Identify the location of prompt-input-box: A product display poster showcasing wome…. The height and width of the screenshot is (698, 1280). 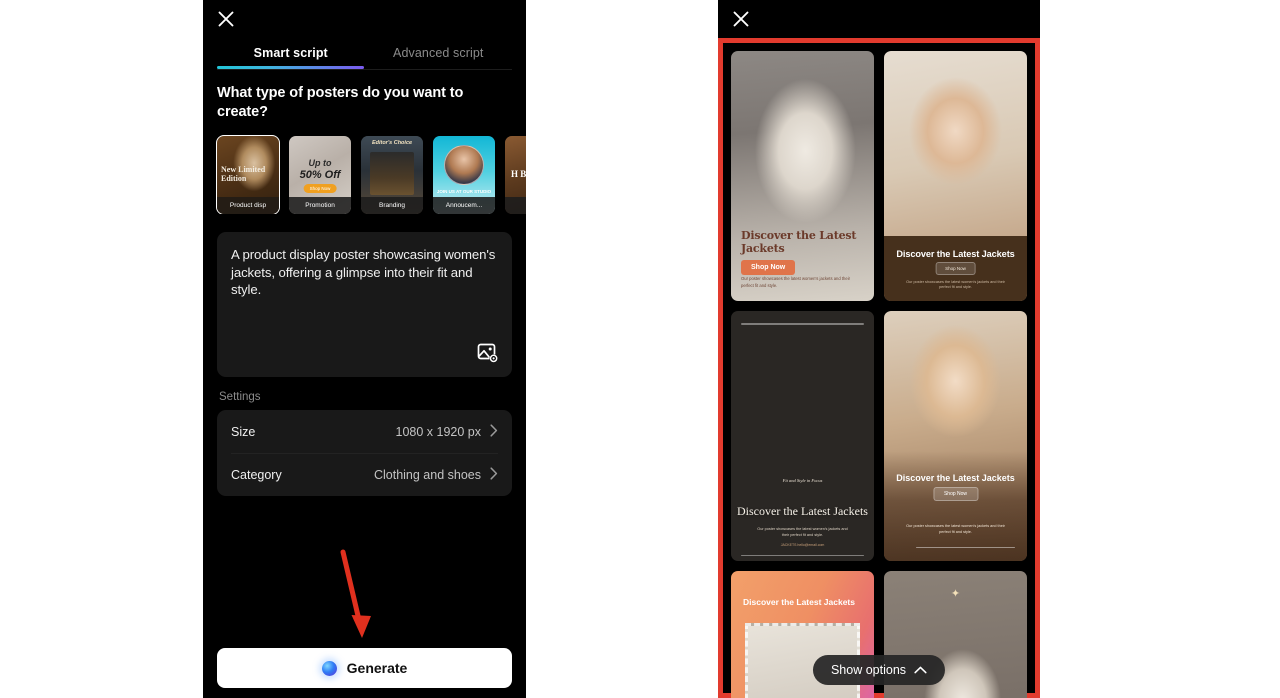
(364, 305).